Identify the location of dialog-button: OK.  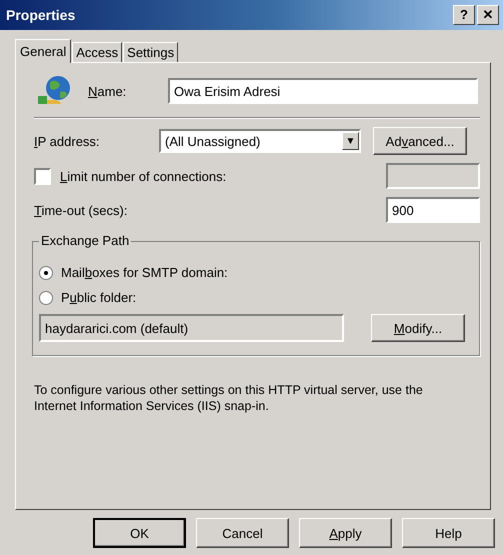
(139, 533).